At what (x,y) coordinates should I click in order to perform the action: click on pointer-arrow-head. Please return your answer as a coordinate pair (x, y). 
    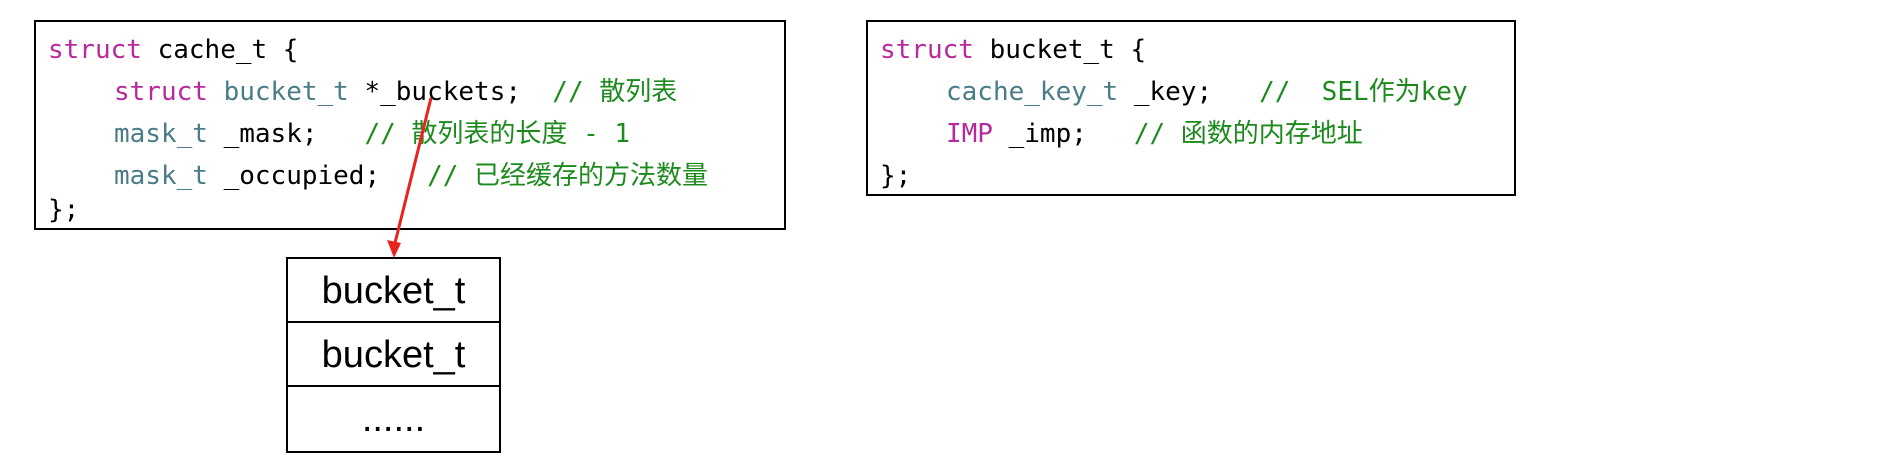
    Looking at the image, I should click on (394, 249).